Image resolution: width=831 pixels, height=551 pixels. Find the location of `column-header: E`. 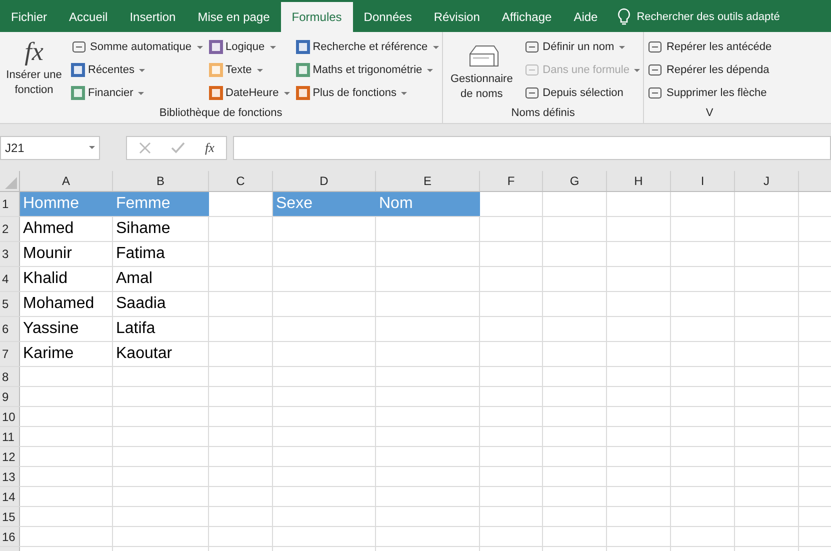

column-header: E is located at coordinates (428, 181).